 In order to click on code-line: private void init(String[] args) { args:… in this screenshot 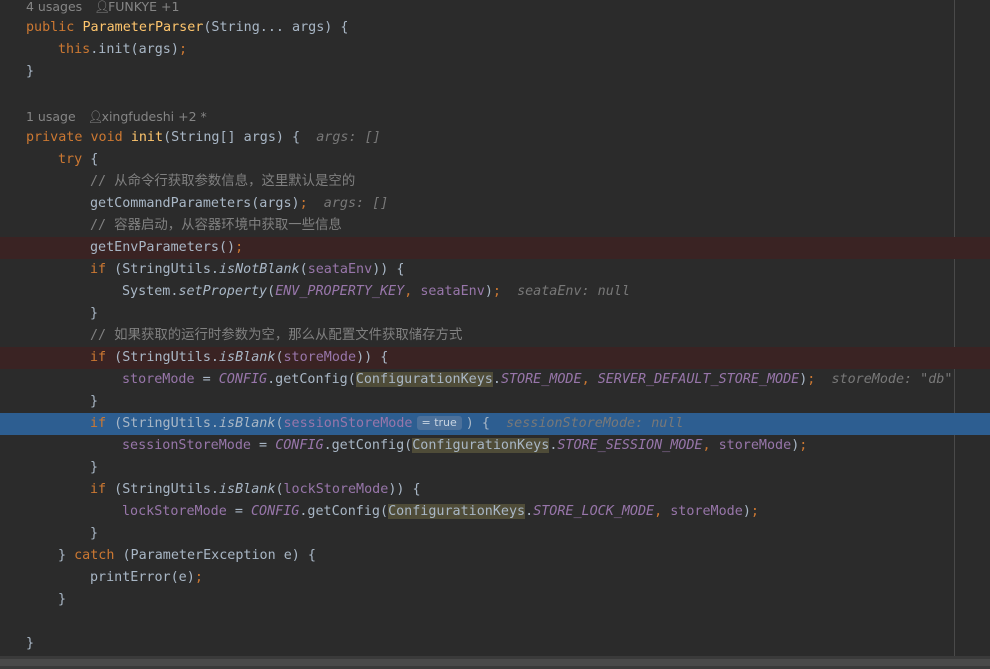, I will do `click(495, 138)`.